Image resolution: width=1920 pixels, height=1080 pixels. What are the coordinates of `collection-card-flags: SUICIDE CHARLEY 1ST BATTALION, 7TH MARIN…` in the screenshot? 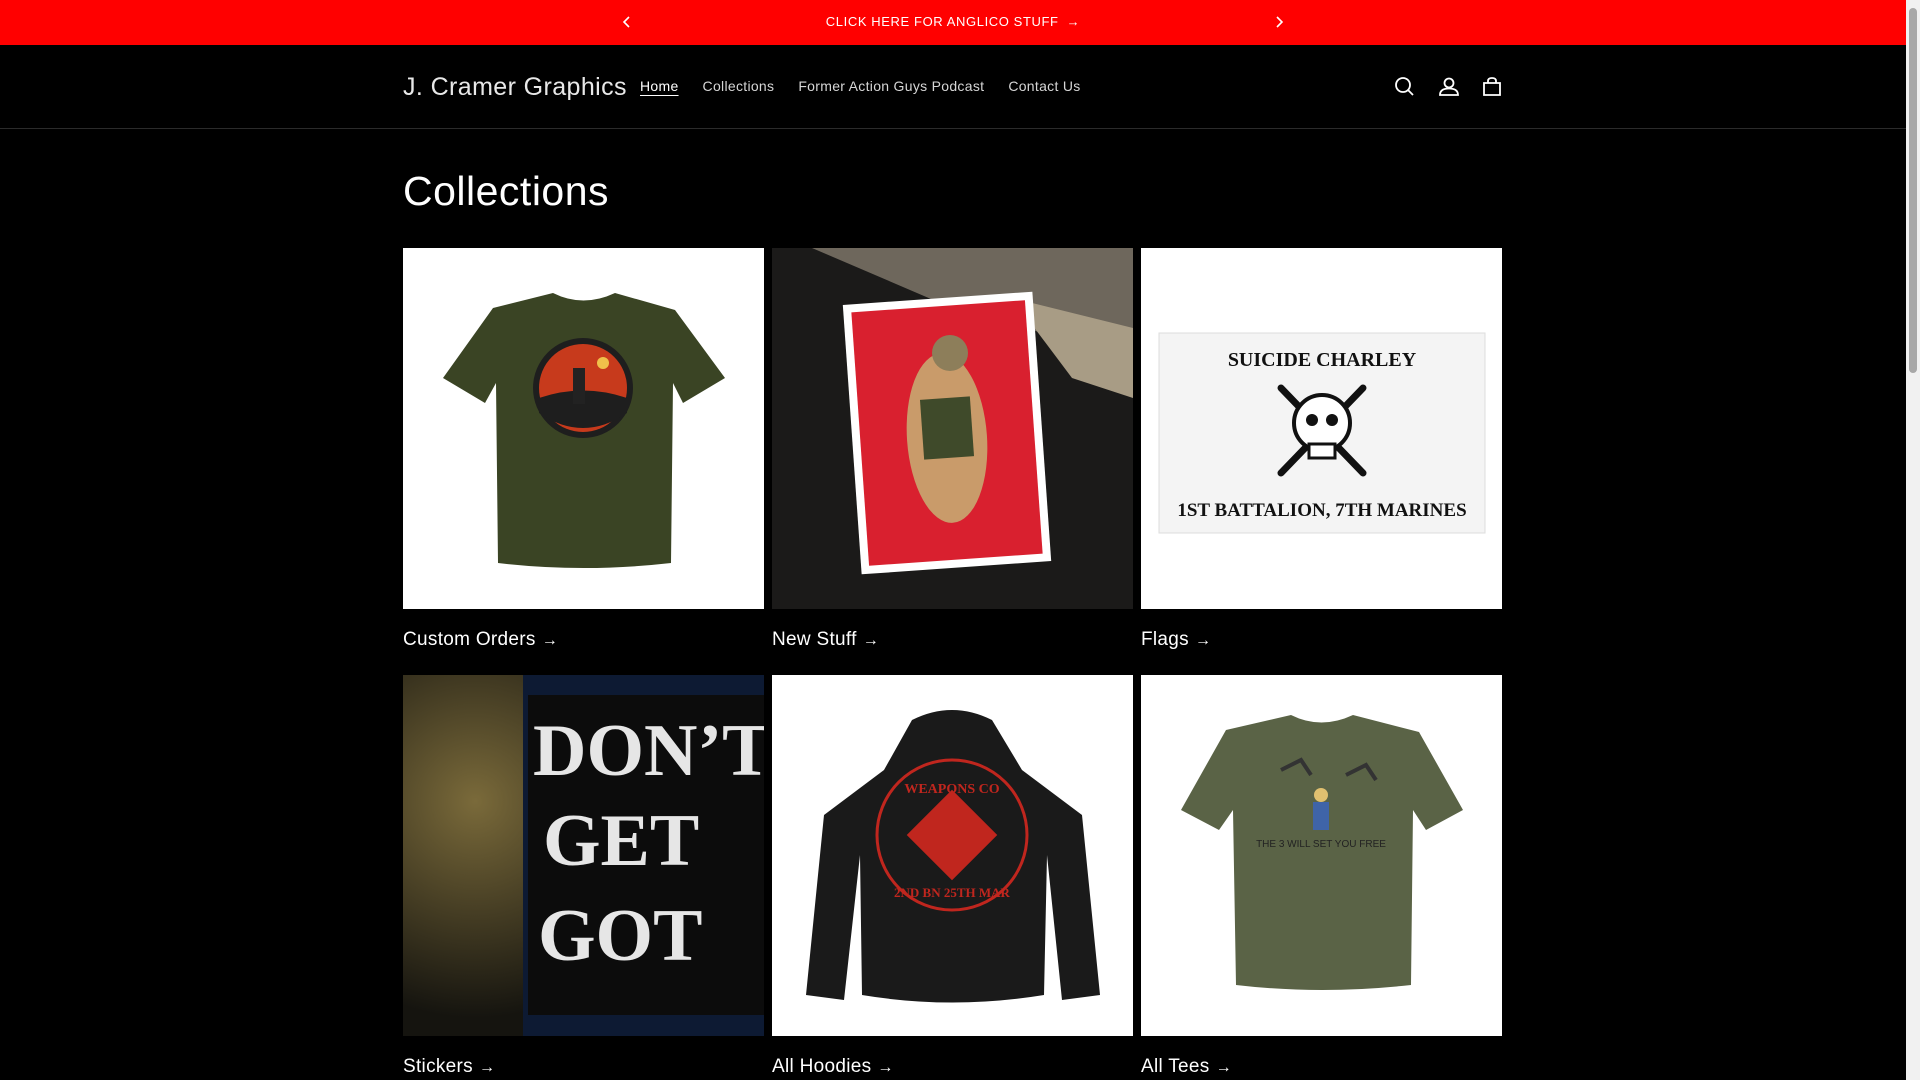 It's located at (1321, 449).